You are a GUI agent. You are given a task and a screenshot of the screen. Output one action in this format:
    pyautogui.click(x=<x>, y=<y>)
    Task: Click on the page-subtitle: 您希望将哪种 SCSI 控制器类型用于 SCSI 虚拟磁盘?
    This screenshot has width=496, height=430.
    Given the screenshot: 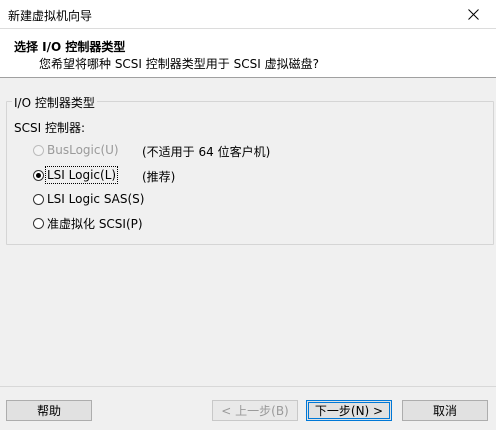 What is the action you would take?
    pyautogui.click(x=179, y=64)
    